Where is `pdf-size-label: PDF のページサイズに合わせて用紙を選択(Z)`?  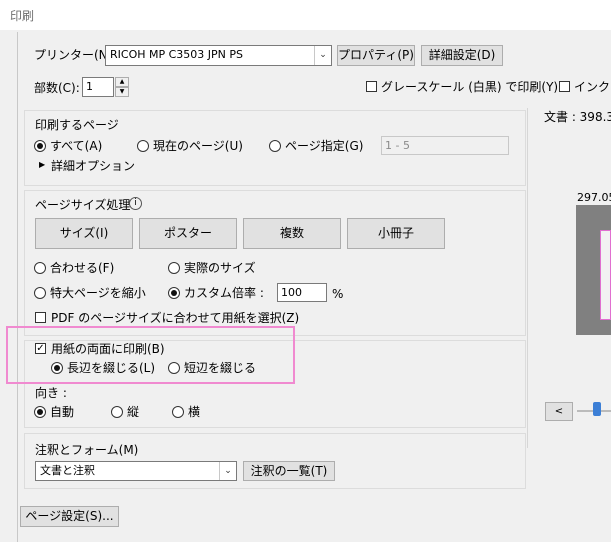
pdf-size-label: PDF のページサイズに合わせて用紙を選択(Z) is located at coordinates (175, 318).